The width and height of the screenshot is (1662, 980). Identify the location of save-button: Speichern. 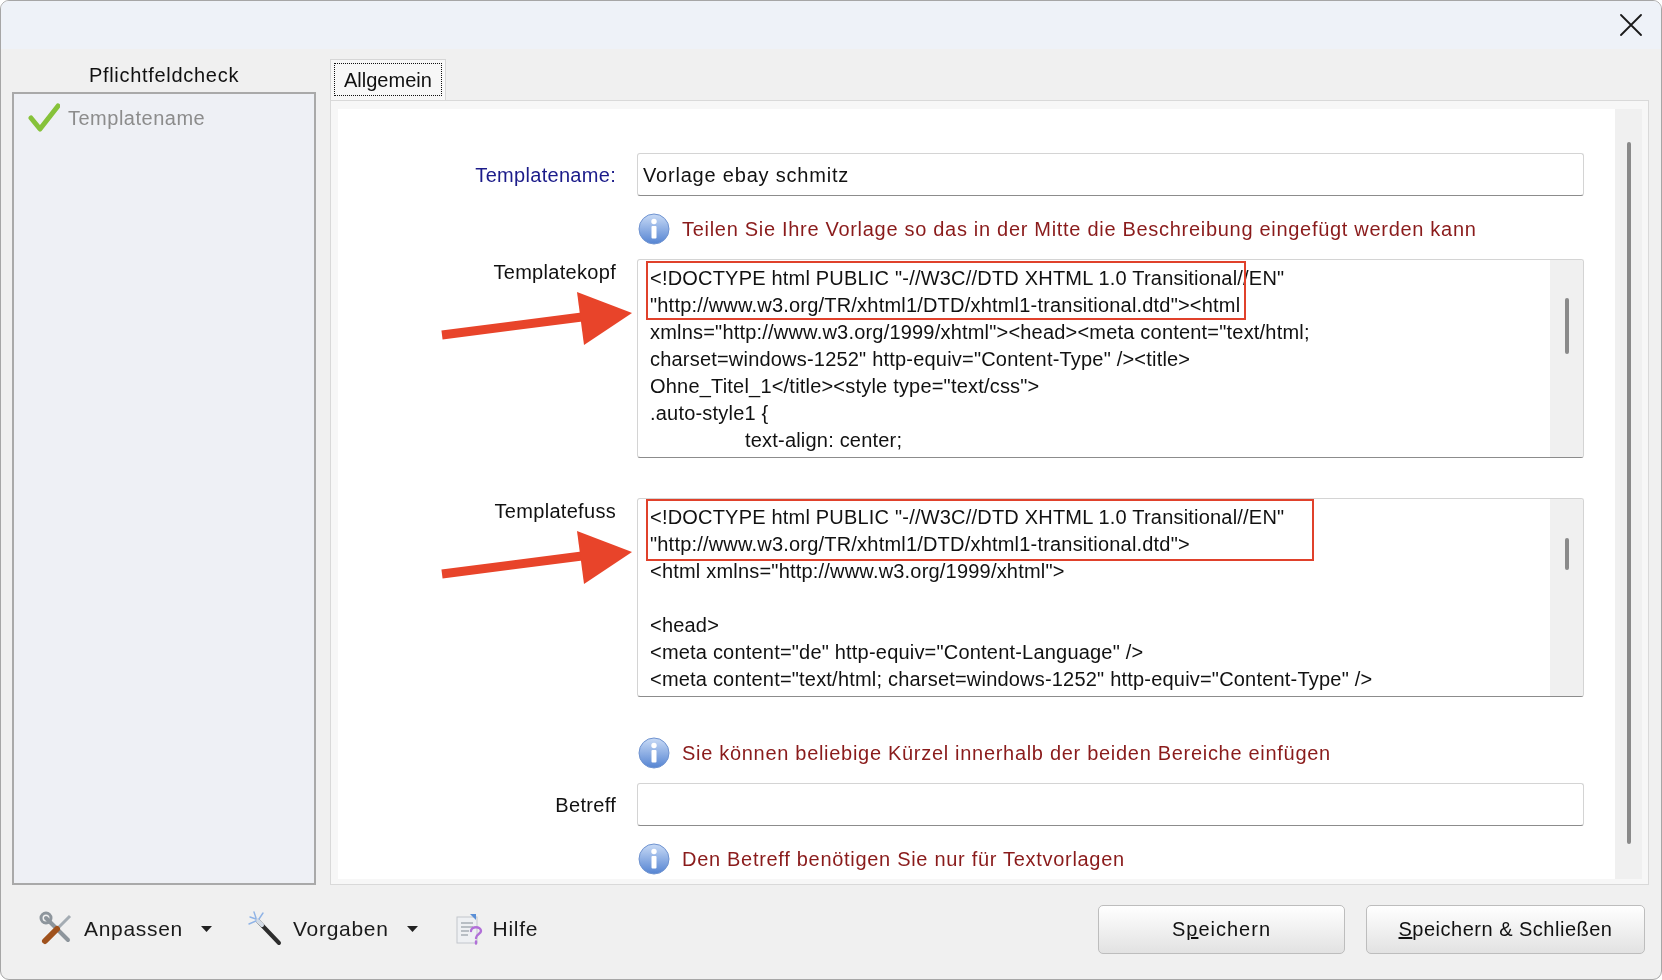
(1221, 929).